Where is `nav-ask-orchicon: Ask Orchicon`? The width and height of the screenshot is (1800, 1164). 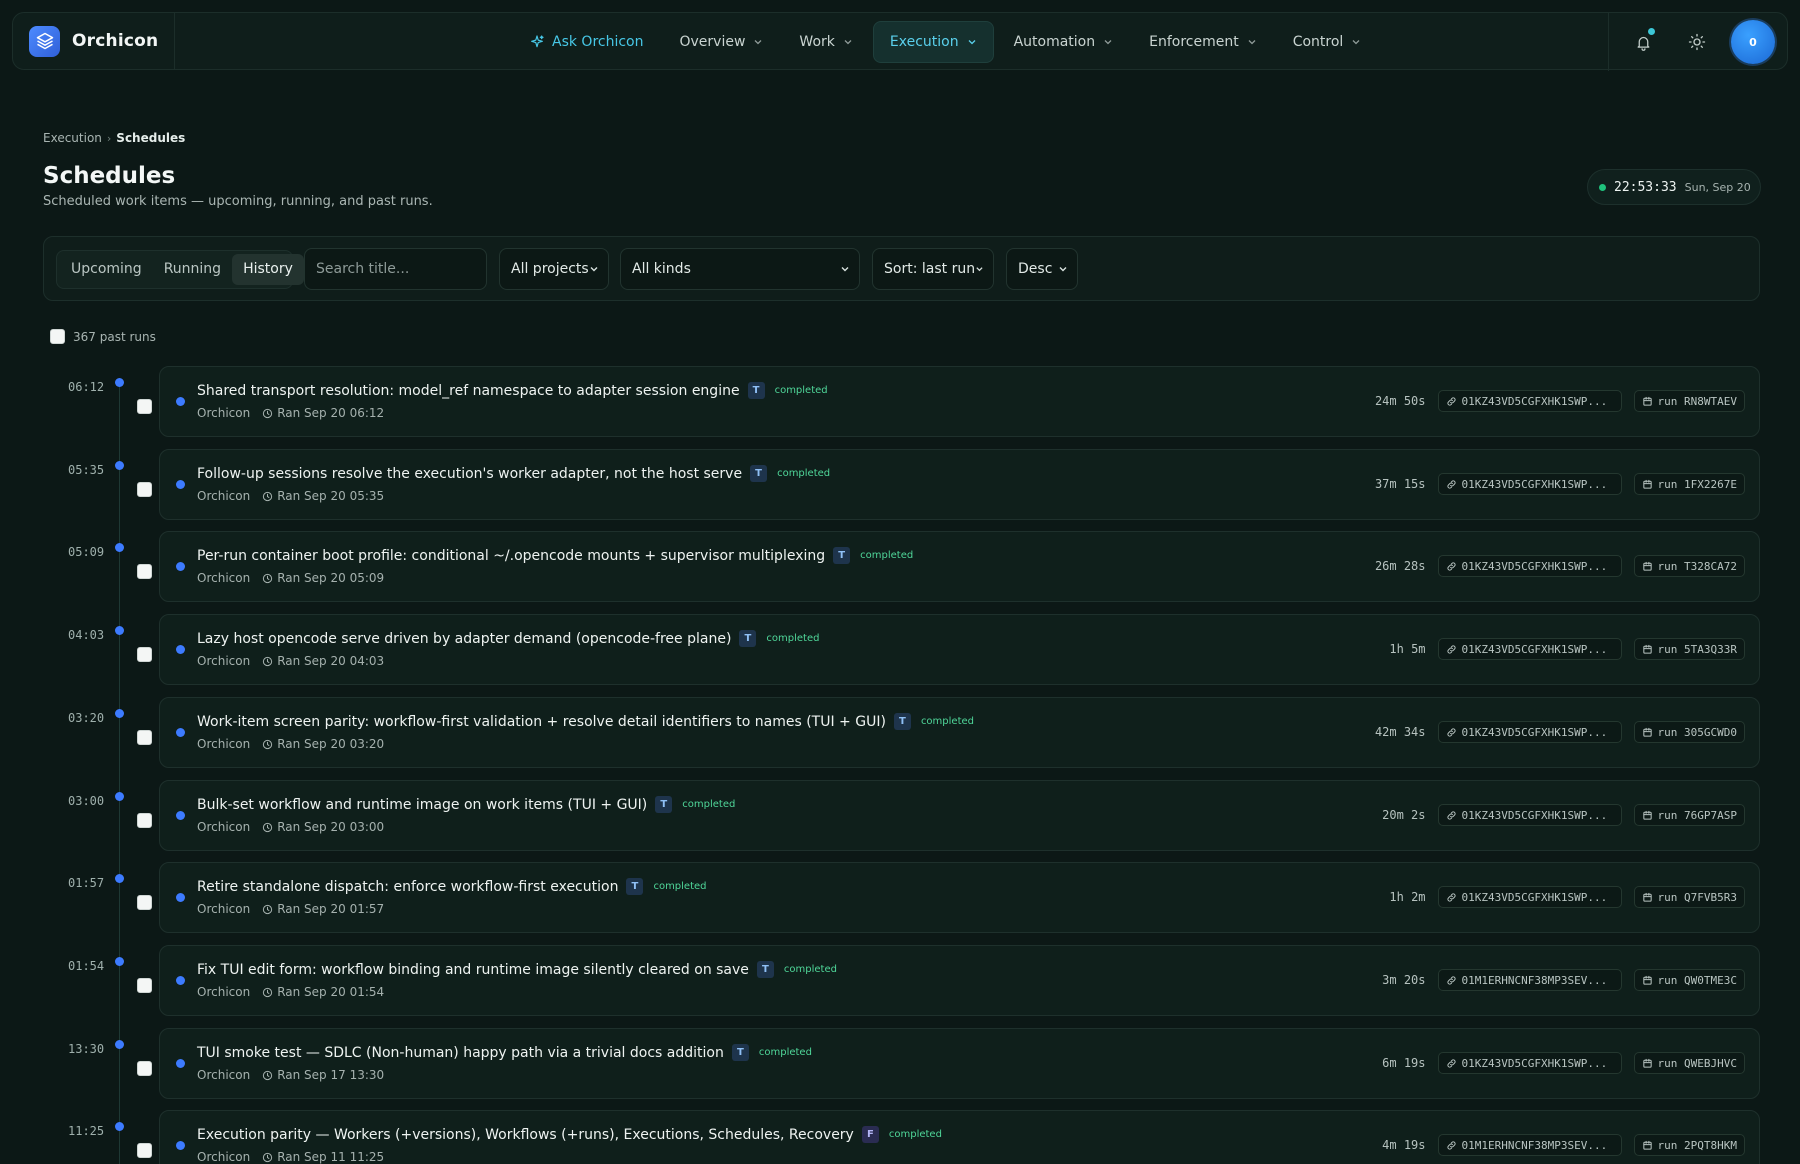 nav-ask-orchicon: Ask Orchicon is located at coordinates (586, 42).